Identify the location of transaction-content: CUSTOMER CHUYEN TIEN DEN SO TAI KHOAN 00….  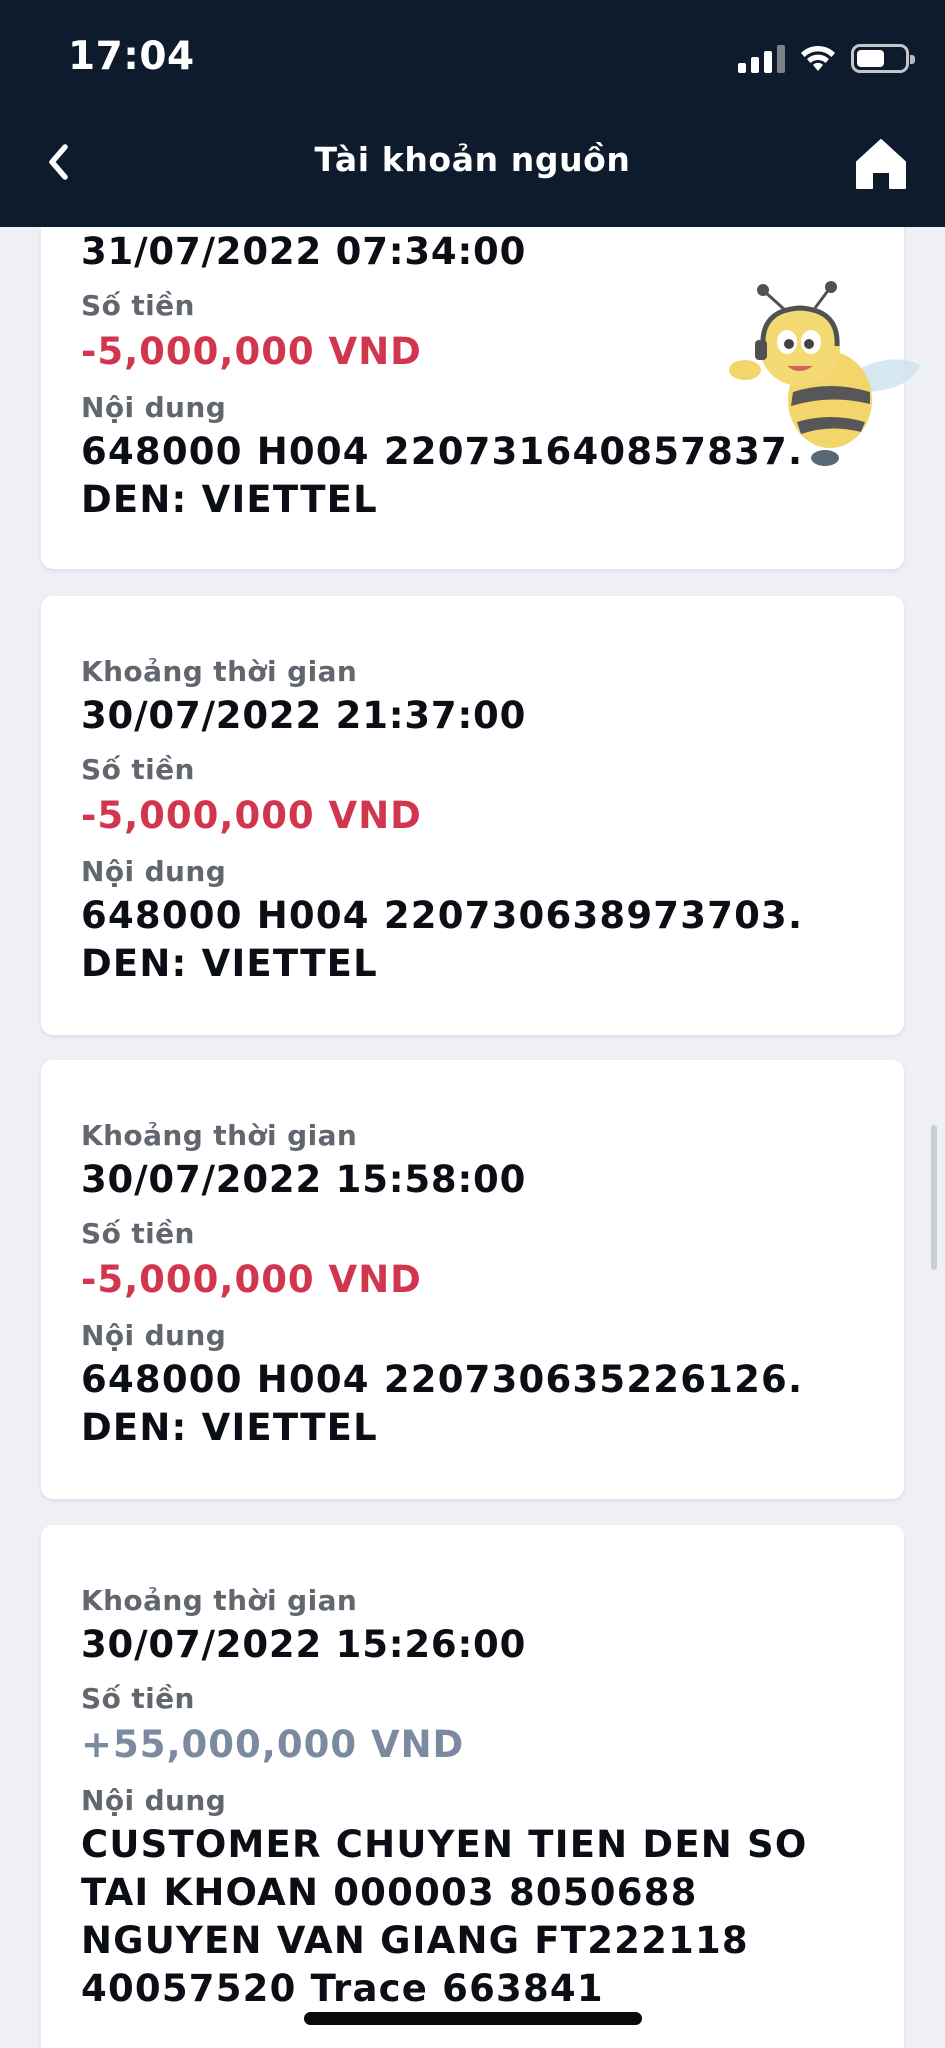
(444, 1916).